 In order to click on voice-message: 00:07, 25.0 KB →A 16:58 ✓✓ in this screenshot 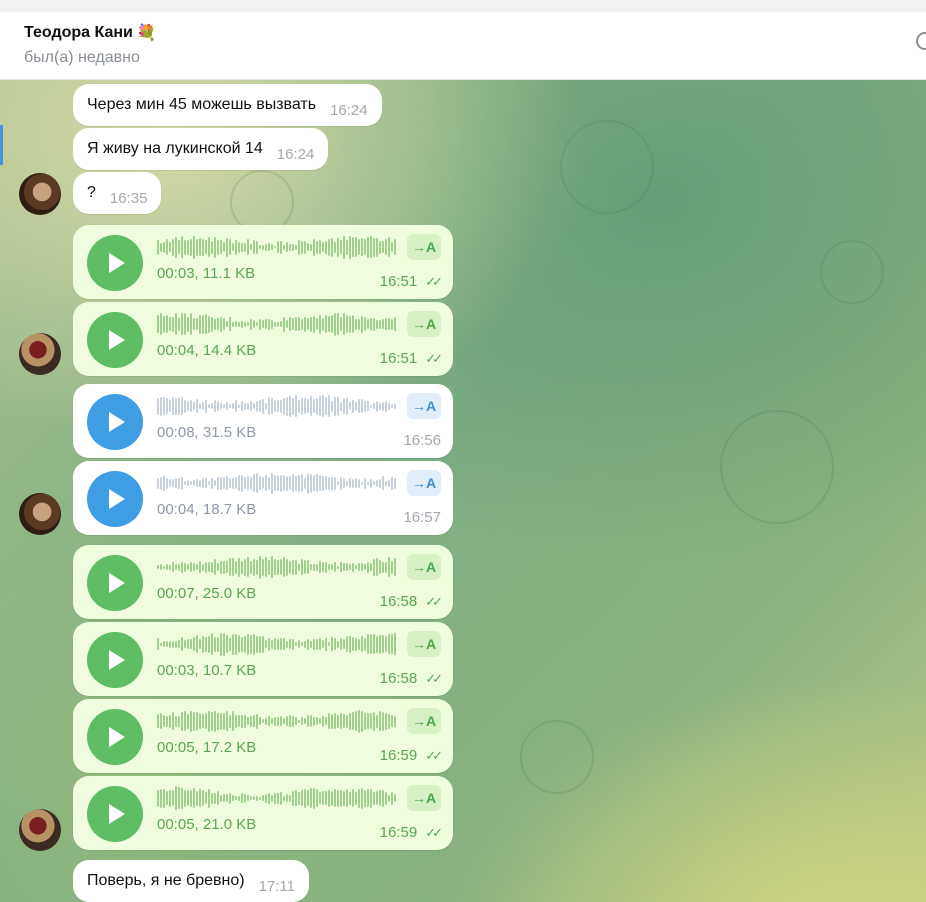, I will do `click(263, 582)`.